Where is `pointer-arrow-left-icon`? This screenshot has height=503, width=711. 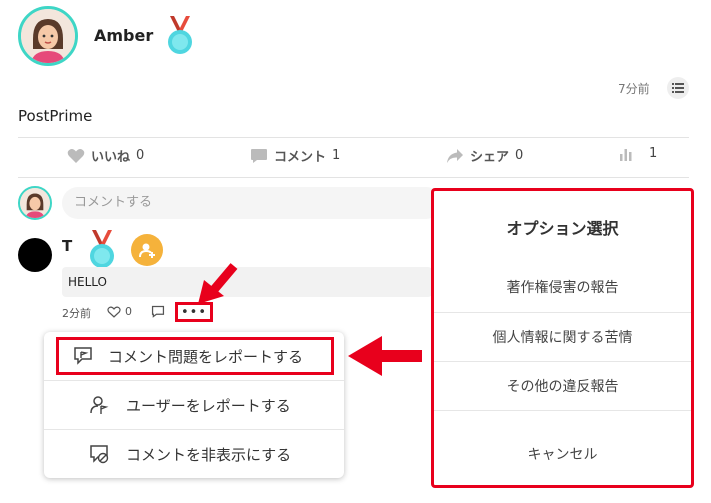 pointer-arrow-left-icon is located at coordinates (385, 356).